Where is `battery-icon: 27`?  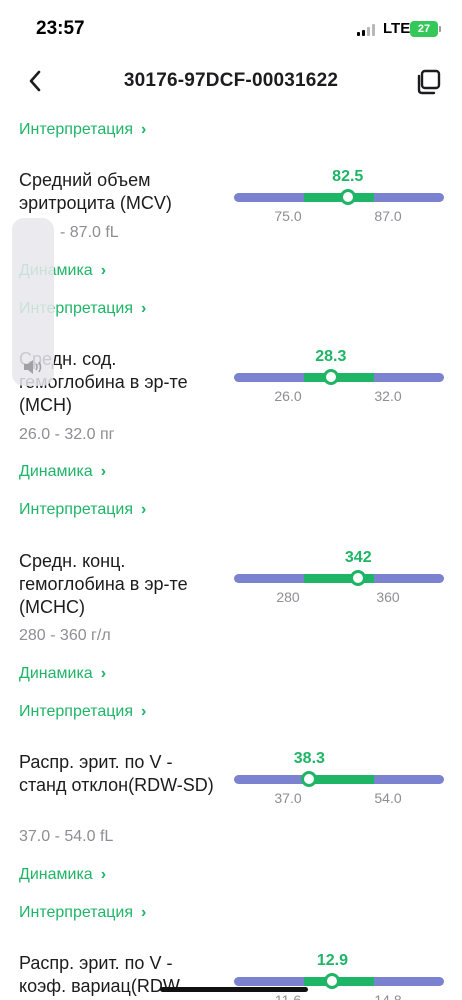
battery-icon: 27 is located at coordinates (425, 29).